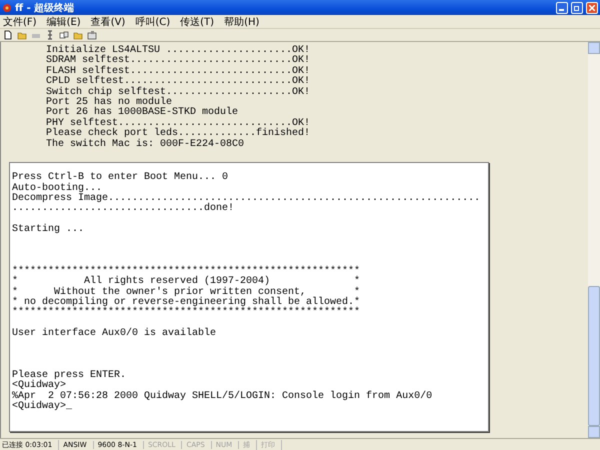  Describe the element at coordinates (223, 397) in the screenshot. I see `terminal-line: %Apr 2 07:56:28 2000 Quidway SHELL/5/LOGIN: Console login from Aux0/0` at that location.